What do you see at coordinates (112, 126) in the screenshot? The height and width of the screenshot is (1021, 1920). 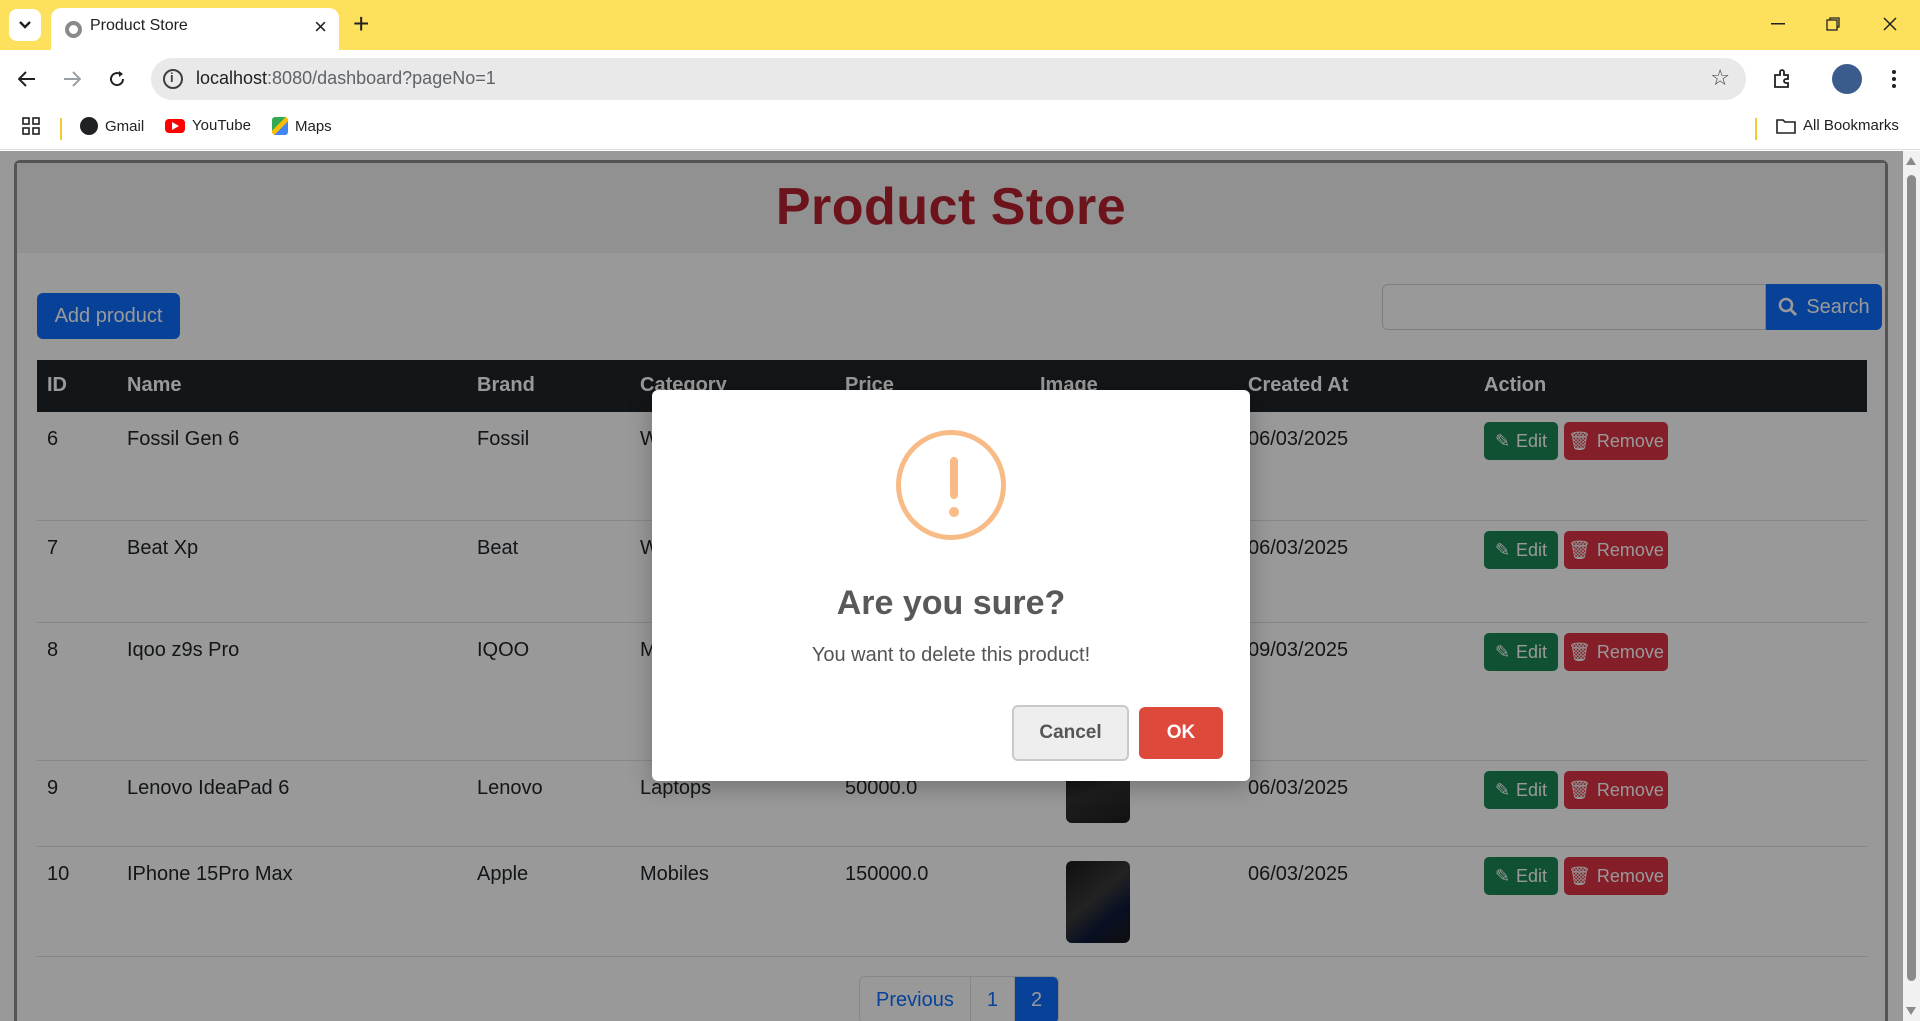 I see `bookmark-gmail: Gmail` at bounding box center [112, 126].